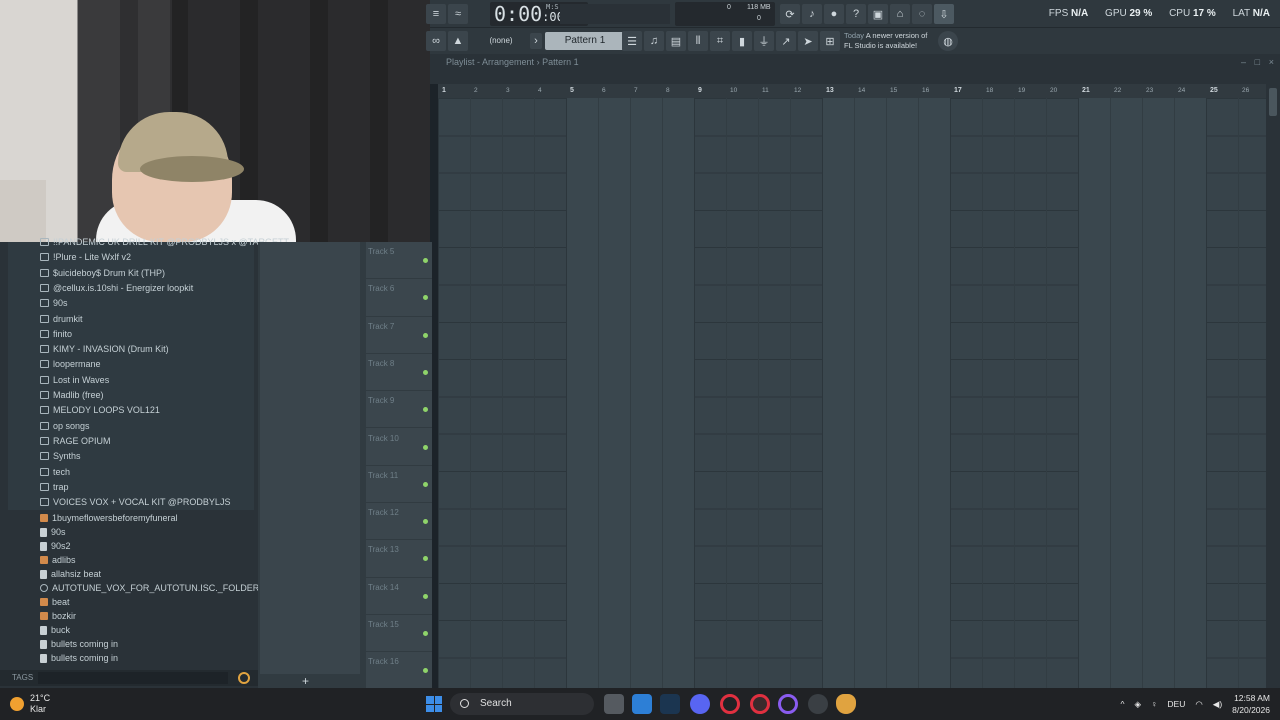  Describe the element at coordinates (730, 704) in the screenshot. I see `opera-icon` at that location.